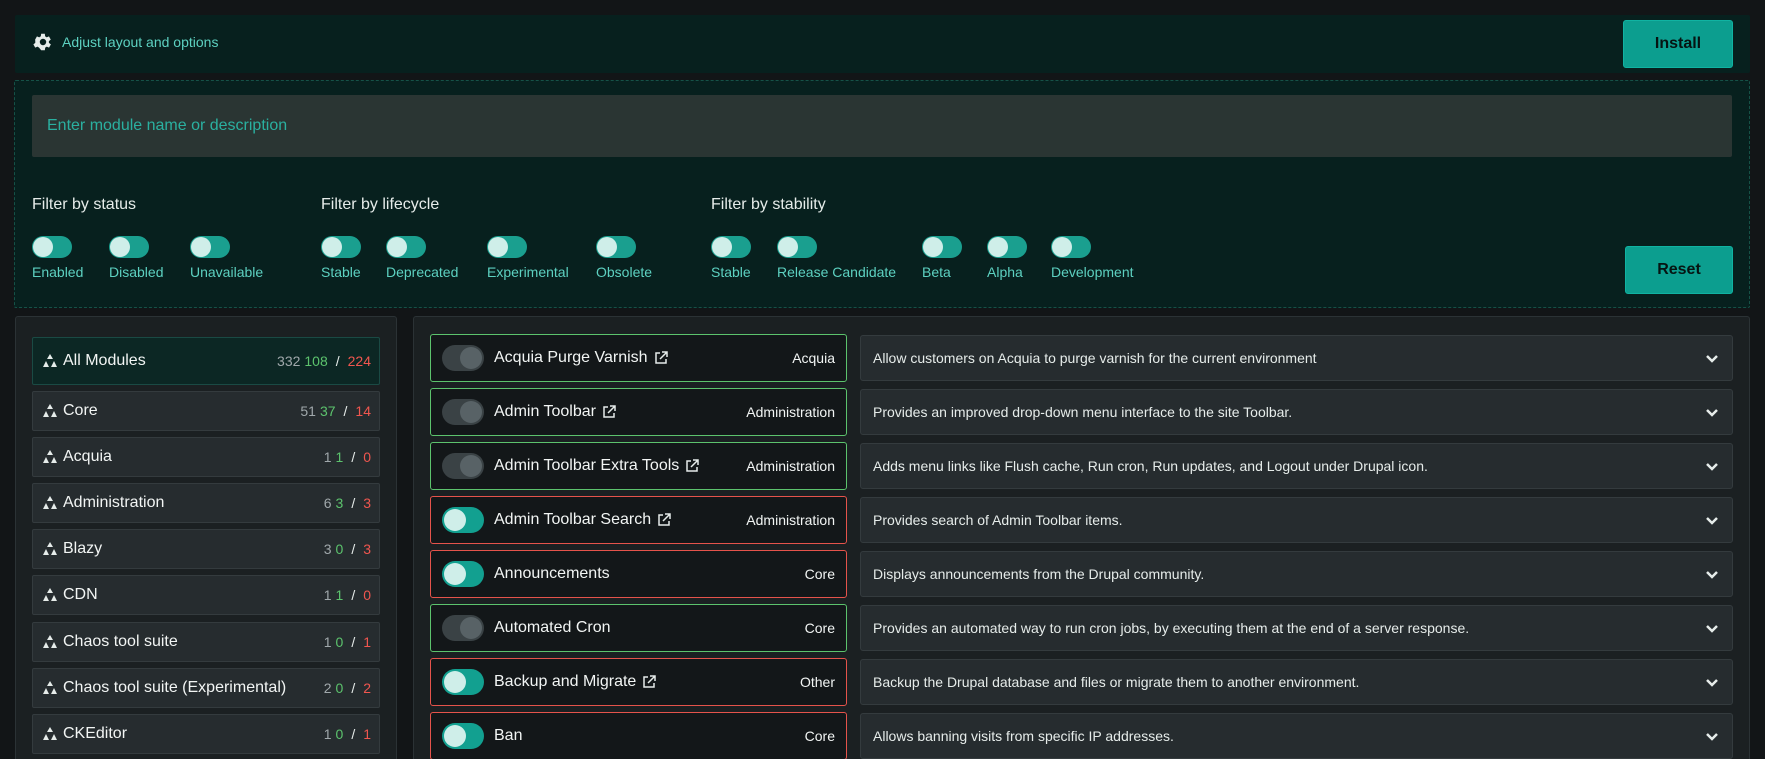 The width and height of the screenshot is (1765, 759). Describe the element at coordinates (327, 595) in the screenshot. I see `count-total: 1` at that location.